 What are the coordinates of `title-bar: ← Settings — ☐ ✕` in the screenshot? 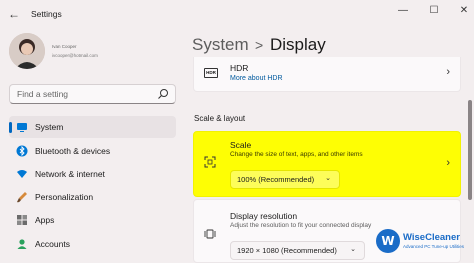 It's located at (237, 14).